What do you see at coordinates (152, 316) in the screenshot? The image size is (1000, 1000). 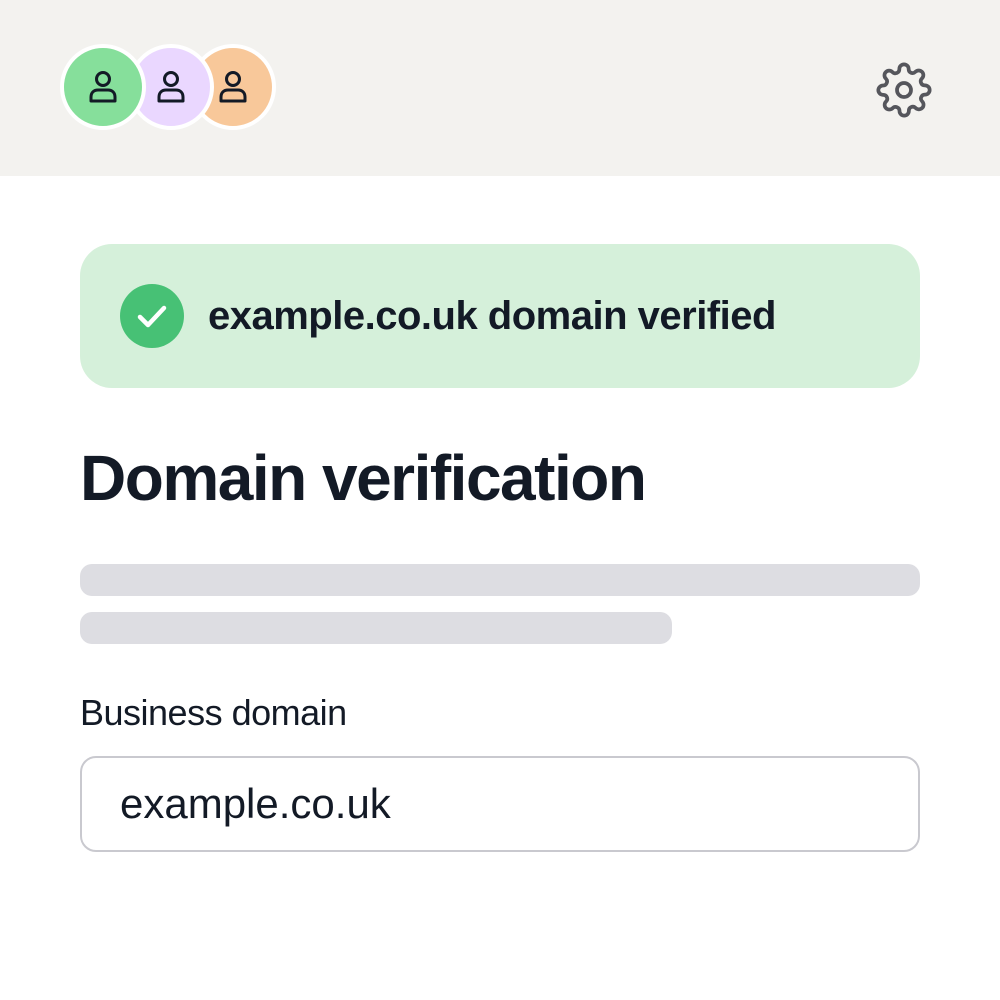 I see `check-circle-icon` at bounding box center [152, 316].